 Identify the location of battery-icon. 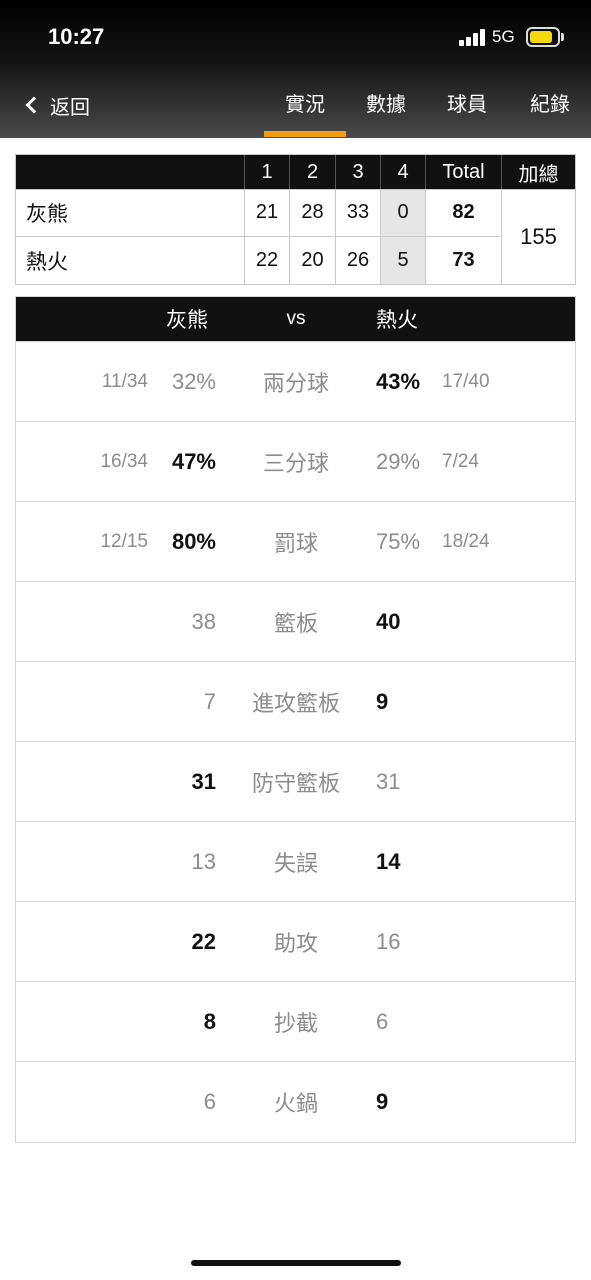
(543, 37).